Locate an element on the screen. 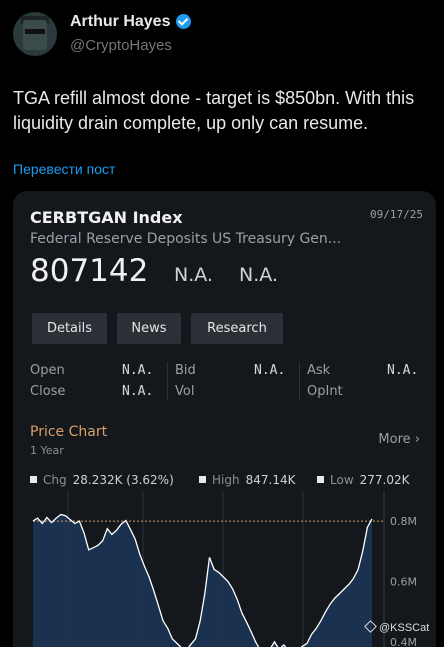  ask-label: Ask is located at coordinates (319, 370).